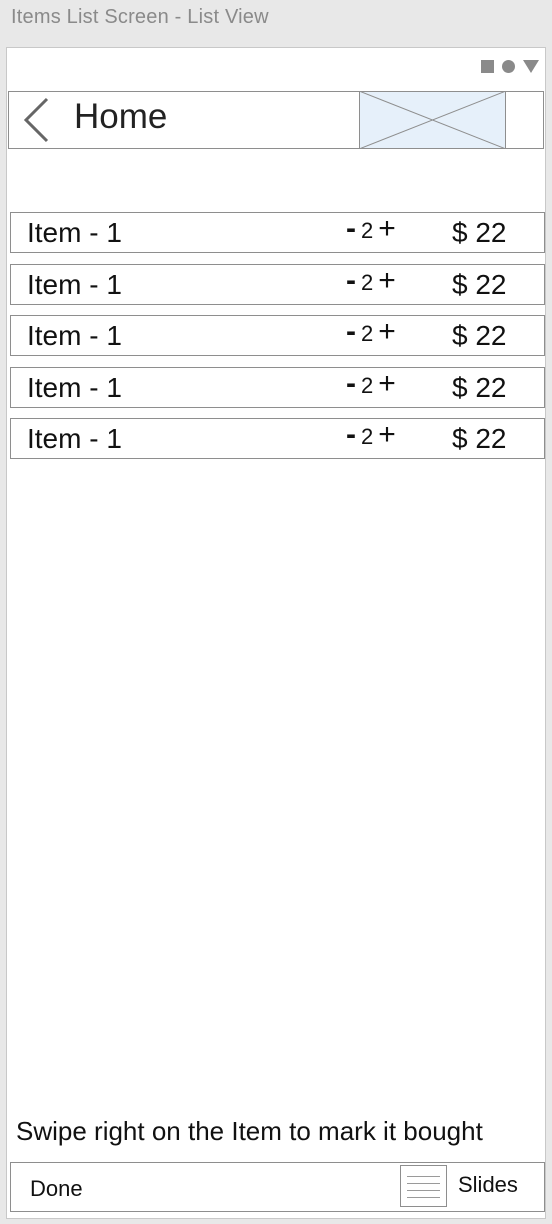  What do you see at coordinates (56, 1189) in the screenshot?
I see `done-button: Done` at bounding box center [56, 1189].